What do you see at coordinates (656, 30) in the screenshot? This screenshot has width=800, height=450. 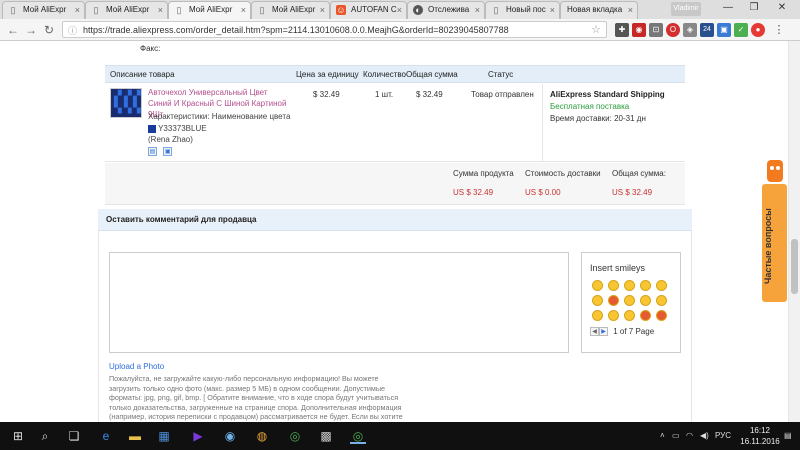 I see `extension-icon: ⊡` at bounding box center [656, 30].